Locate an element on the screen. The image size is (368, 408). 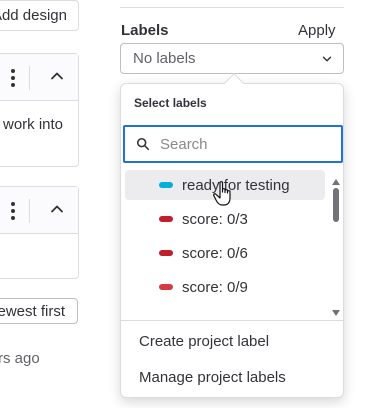
section-divider is located at coordinates (232, 7).